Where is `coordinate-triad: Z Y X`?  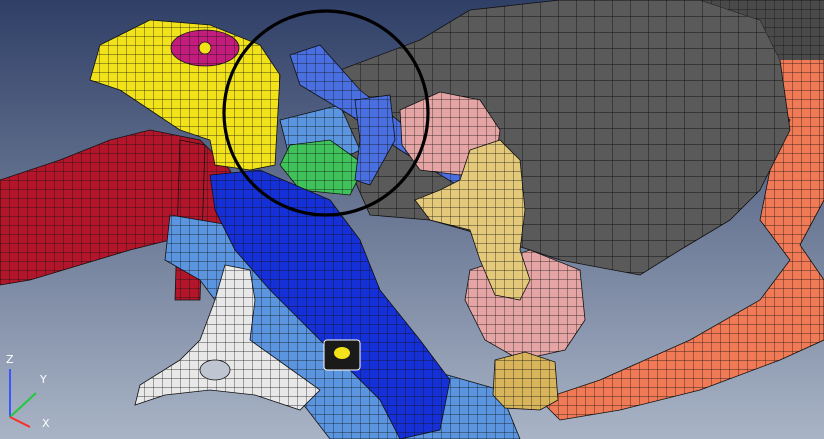
coordinate-triad: Z Y X is located at coordinates (30, 392).